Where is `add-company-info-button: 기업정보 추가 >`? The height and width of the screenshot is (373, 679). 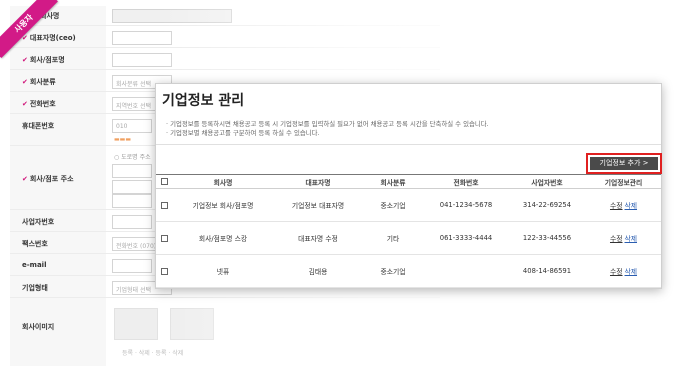
add-company-info-button: 기업정보 추가 > is located at coordinates (624, 163).